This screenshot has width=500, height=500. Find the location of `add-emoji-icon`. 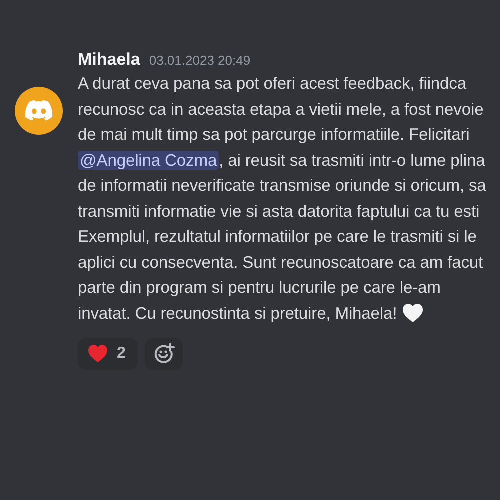

add-emoji-icon is located at coordinates (163, 354).